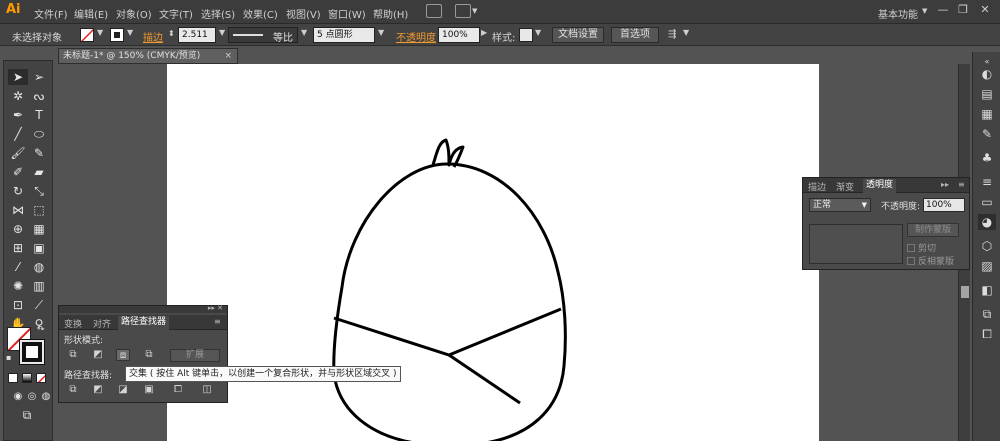 The width and height of the screenshot is (1000, 441). I want to click on color-panel-icon: ◐, so click(987, 74).